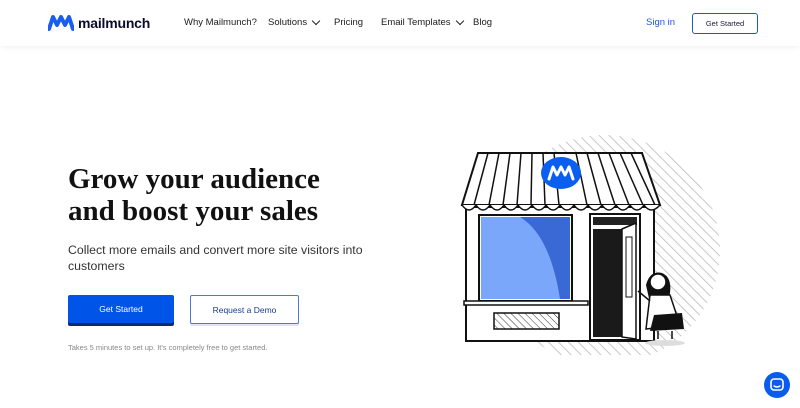 Image resolution: width=800 pixels, height=408 pixels. What do you see at coordinates (561, 173) in the screenshot?
I see `store-logo-badge` at bounding box center [561, 173].